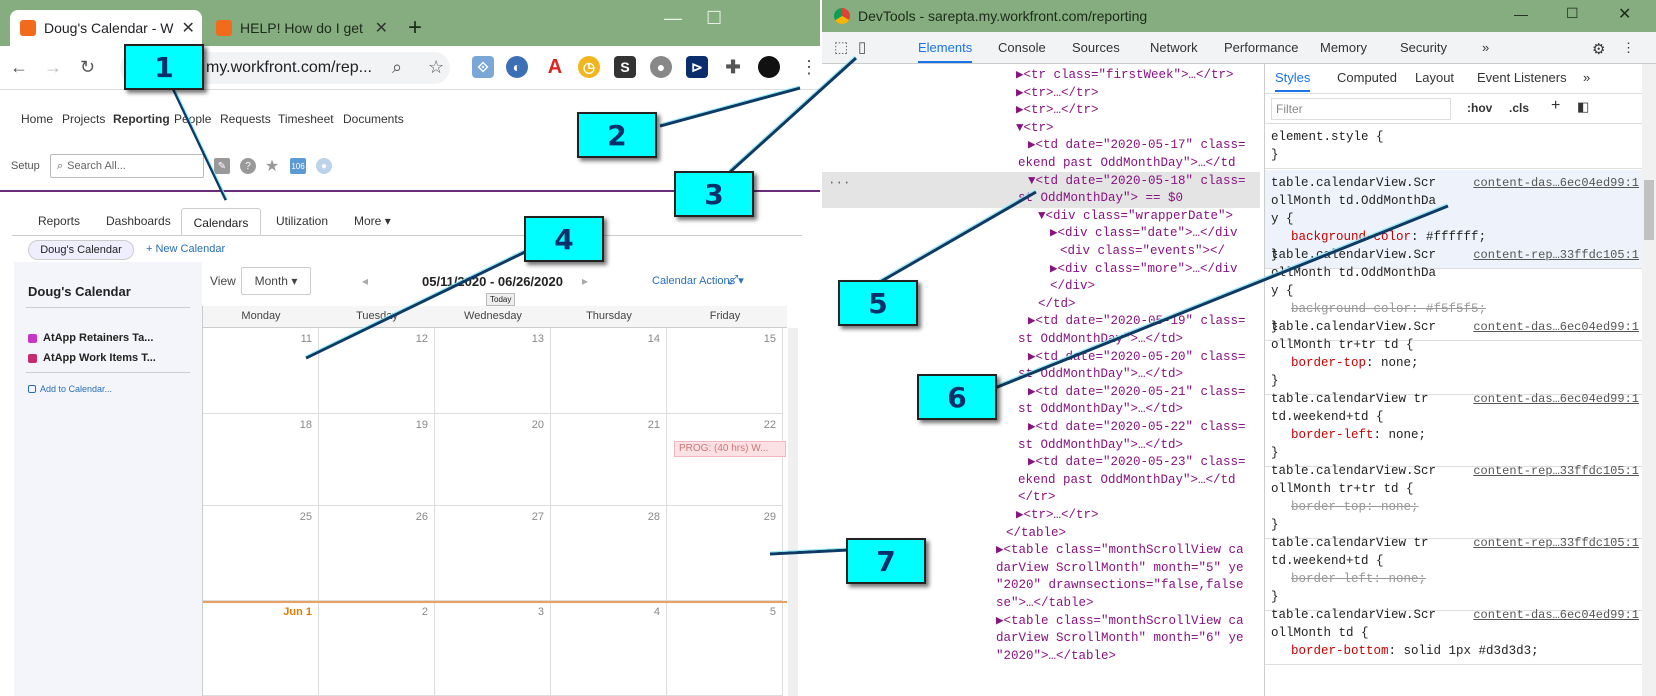 The height and width of the screenshot is (696, 1656). I want to click on extension-a-icon: A, so click(555, 67).